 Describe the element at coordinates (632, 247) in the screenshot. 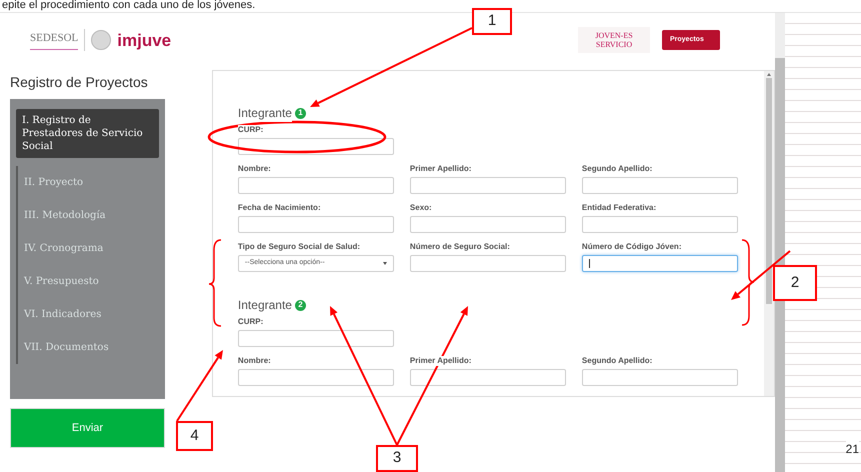

I see `field-label: Número de Código Jóven:` at that location.